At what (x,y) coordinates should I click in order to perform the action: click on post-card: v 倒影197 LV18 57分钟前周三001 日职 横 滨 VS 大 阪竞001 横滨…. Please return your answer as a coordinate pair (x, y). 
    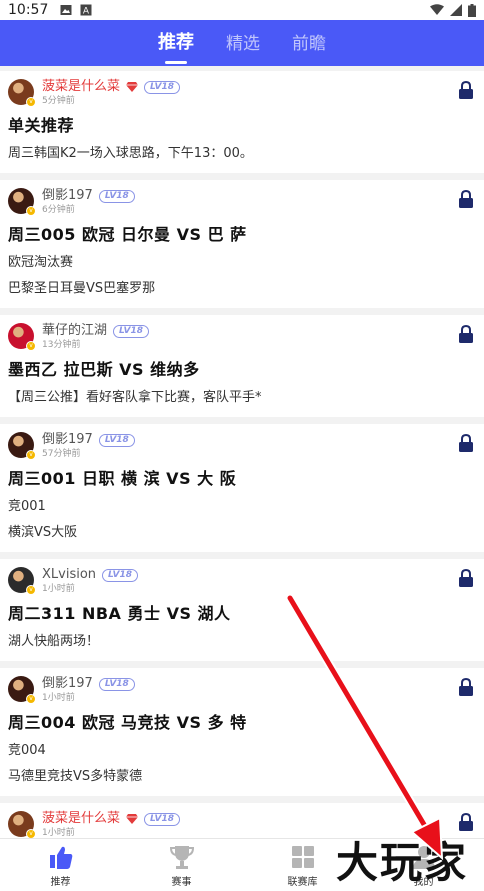
    Looking at the image, I should click on (242, 488).